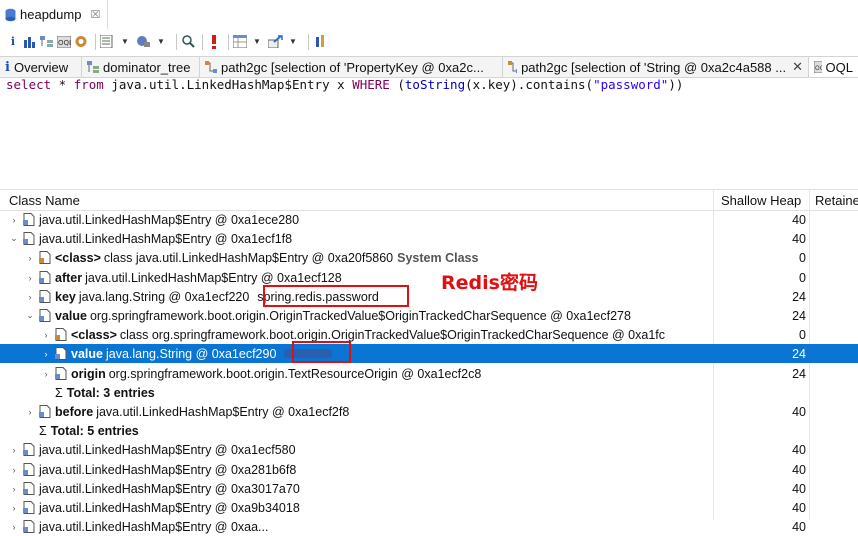  What do you see at coordinates (143, 42) in the screenshot?
I see `query-browser-icon` at bounding box center [143, 42].